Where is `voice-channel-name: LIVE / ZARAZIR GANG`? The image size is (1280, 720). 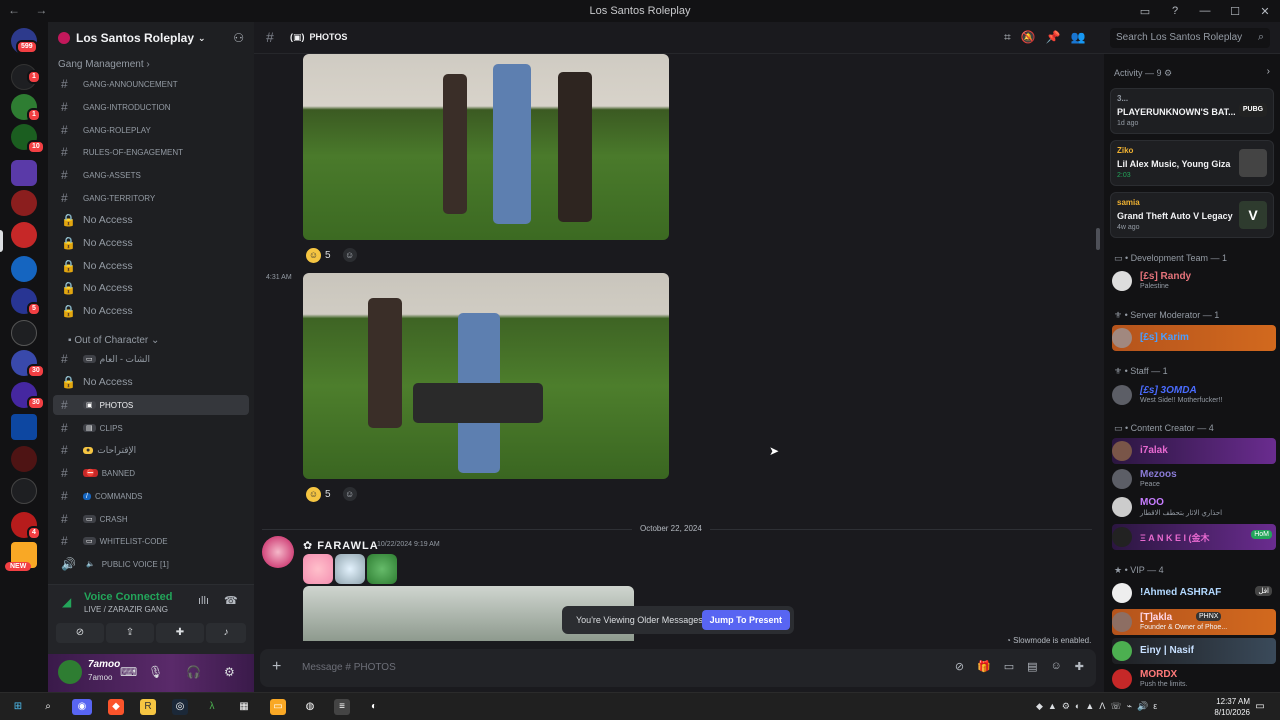 voice-channel-name: LIVE / ZARAZIR GANG is located at coordinates (126, 609).